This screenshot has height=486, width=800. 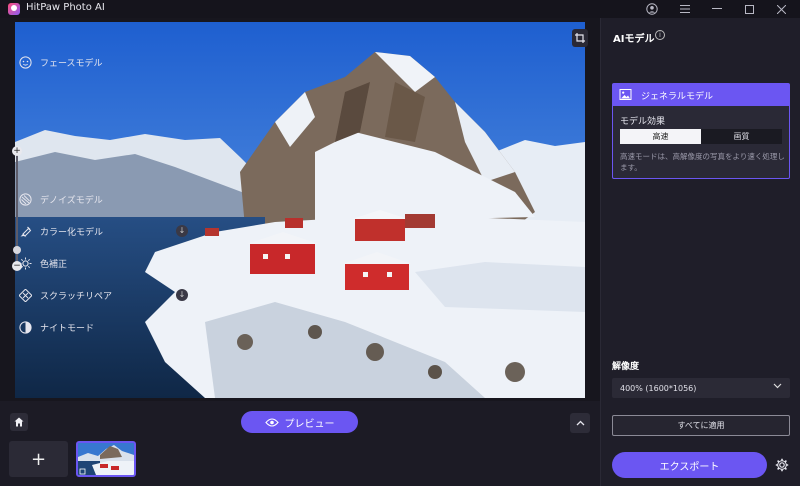 What do you see at coordinates (101, 327) in the screenshot?
I see `model-night: ナイトモード` at bounding box center [101, 327].